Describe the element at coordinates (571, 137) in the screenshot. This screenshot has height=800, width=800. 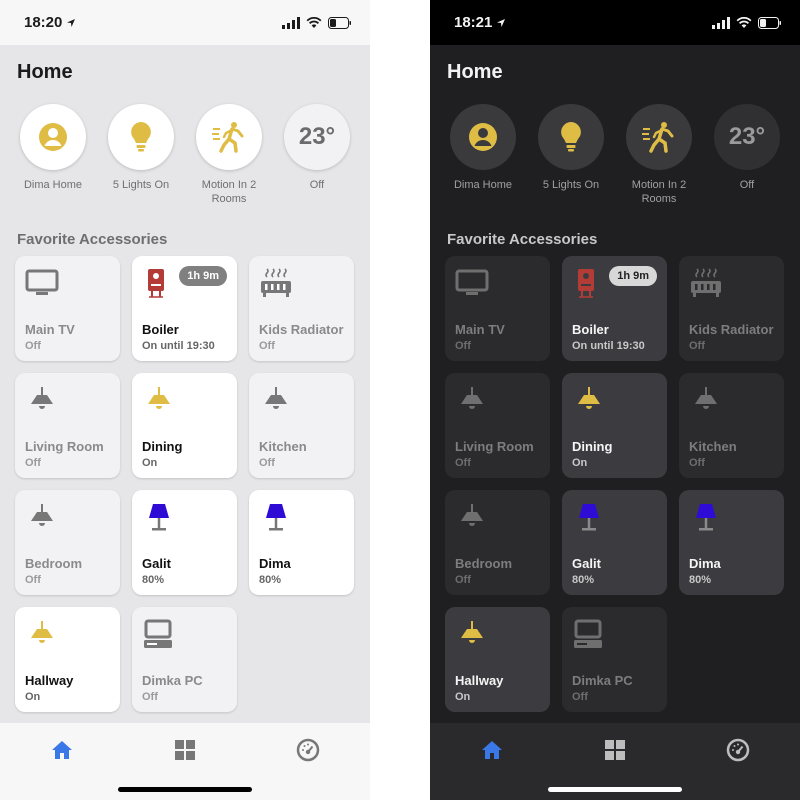
I see `lightbulb-icon` at that location.